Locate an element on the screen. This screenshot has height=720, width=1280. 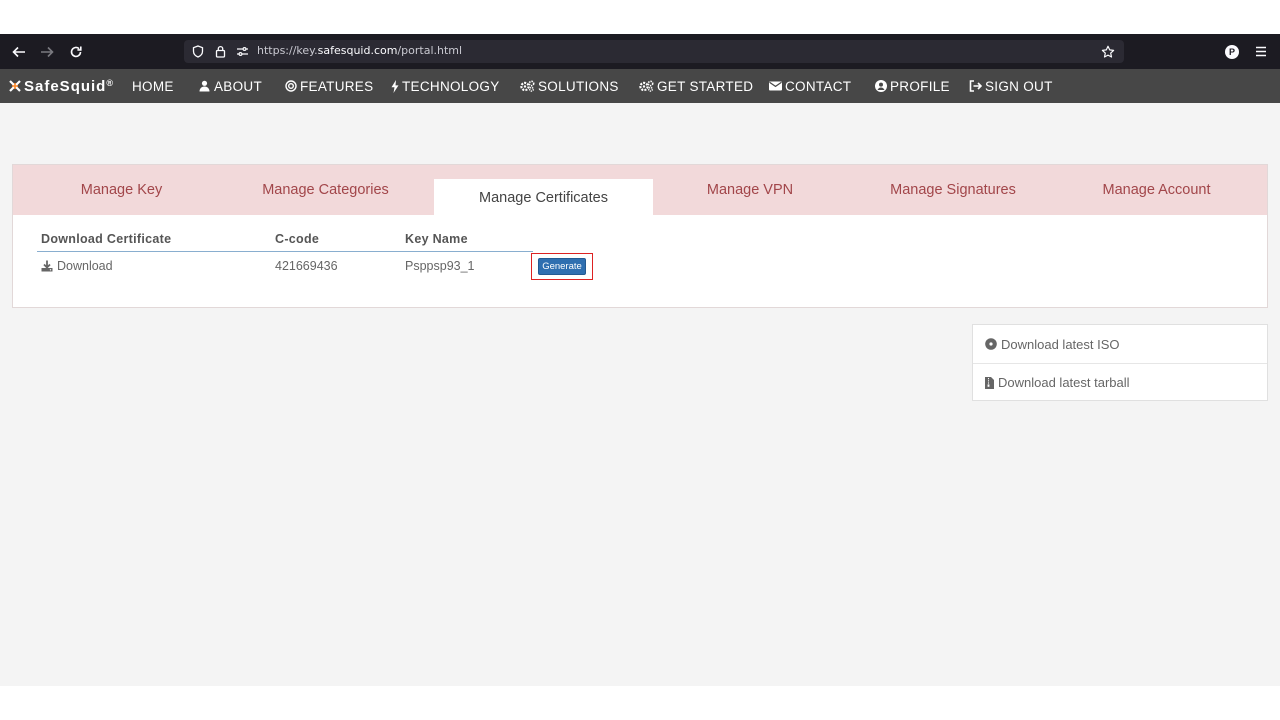
profile-initial: P is located at coordinates (1232, 51).